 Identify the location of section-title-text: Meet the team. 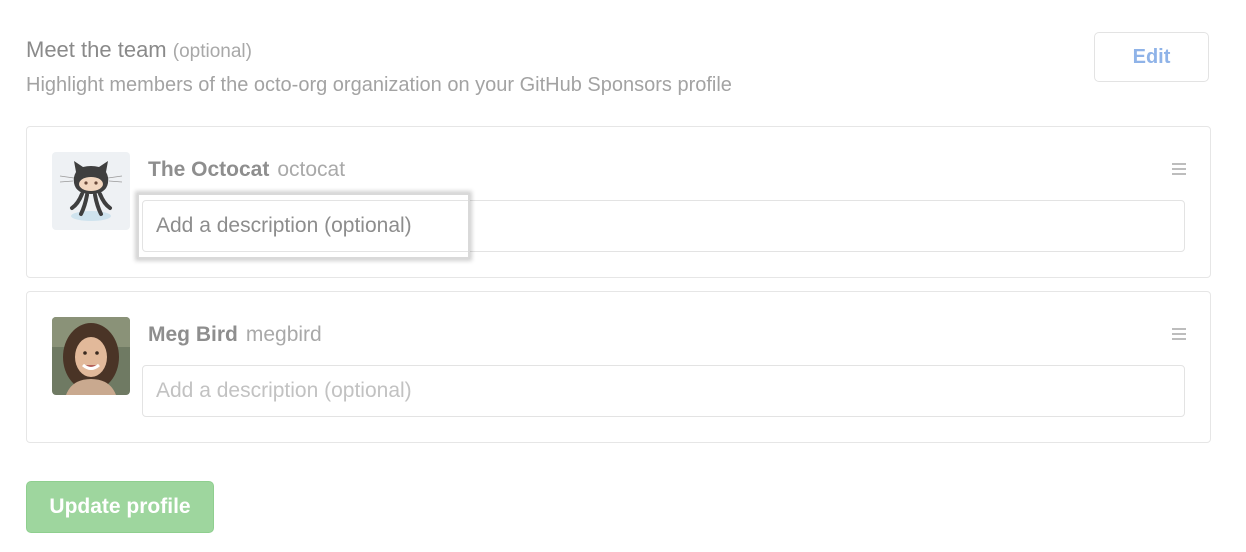
(96, 49).